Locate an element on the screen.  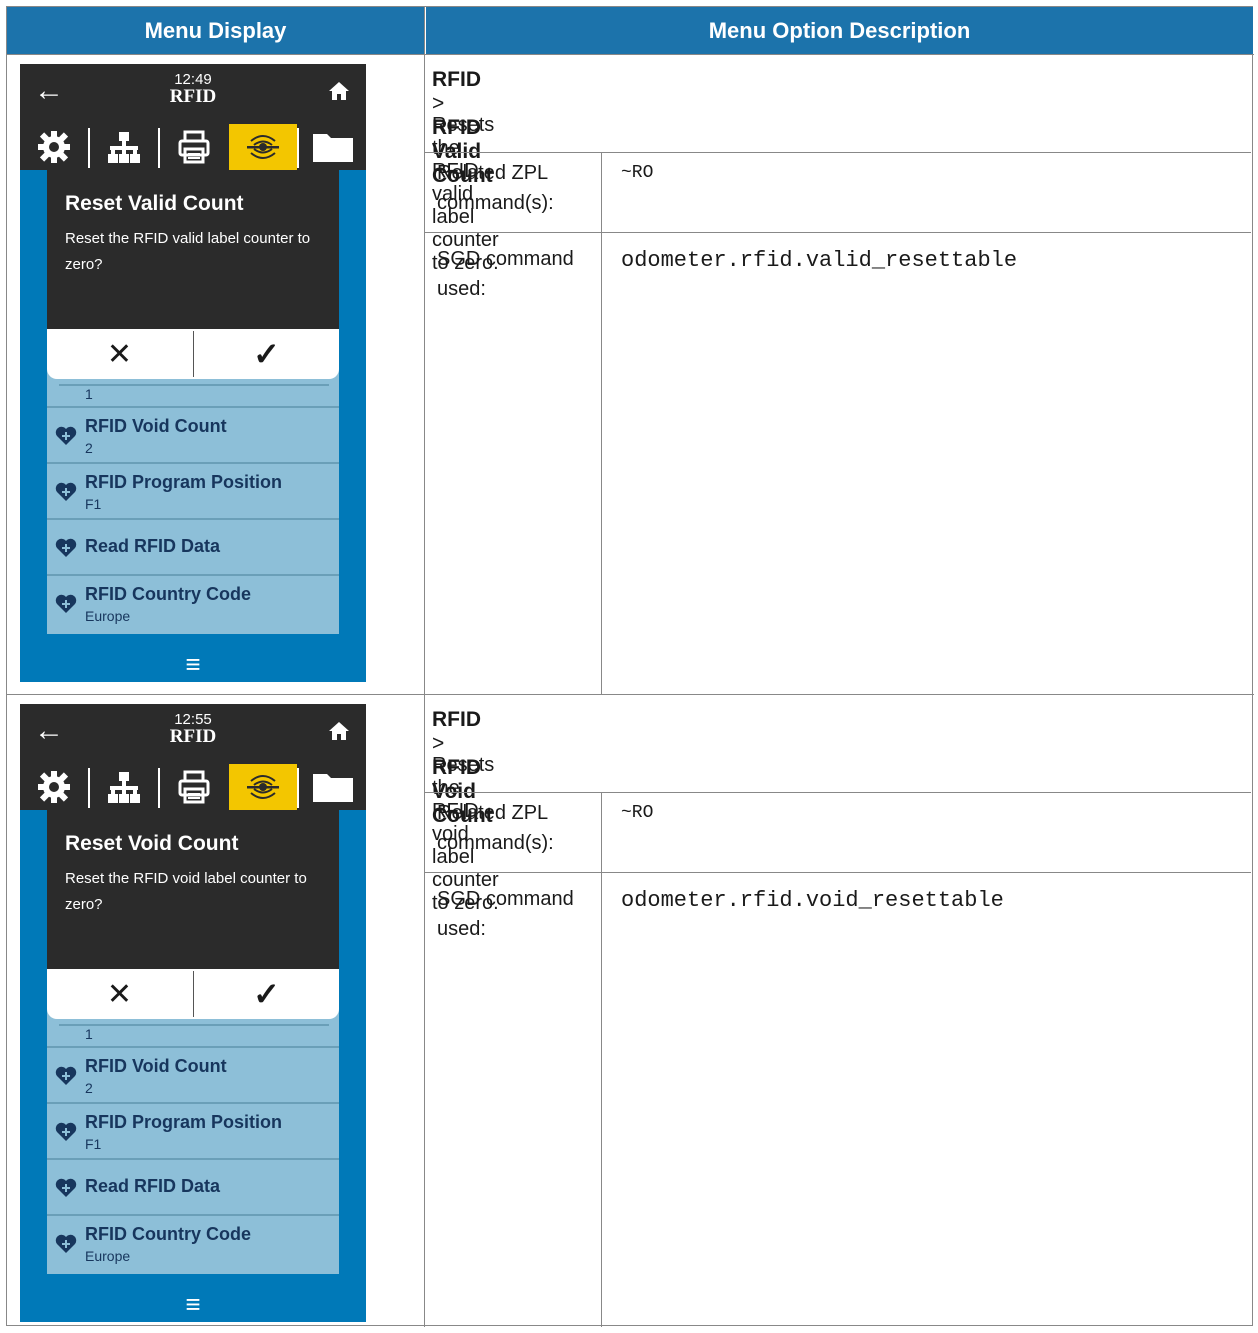
dialog-title: Reset Void Count is located at coordinates (152, 843).